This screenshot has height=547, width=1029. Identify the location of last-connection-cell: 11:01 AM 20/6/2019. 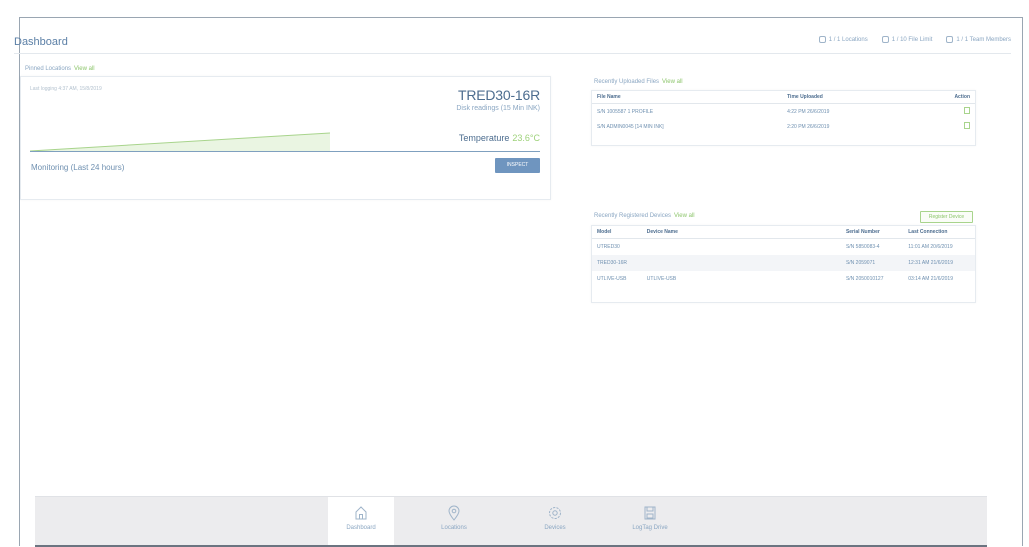
(930, 247).